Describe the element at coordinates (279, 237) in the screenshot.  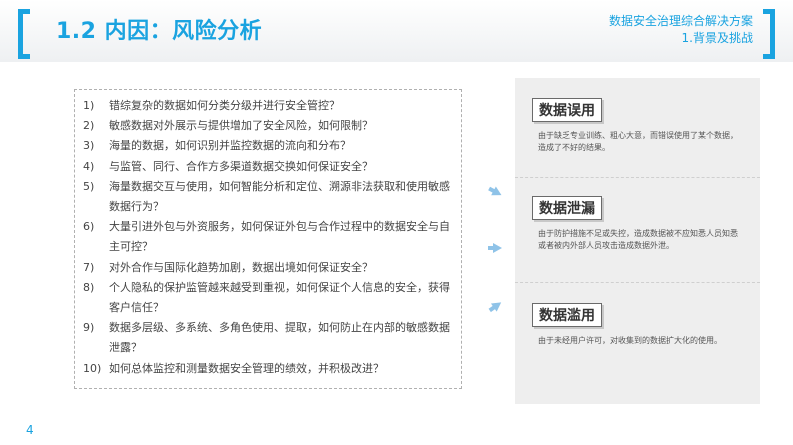
I see `question-text: 大量引进外包与外资服务，如何保证外包与合作过程中的数据安全与自主可控？` at that location.